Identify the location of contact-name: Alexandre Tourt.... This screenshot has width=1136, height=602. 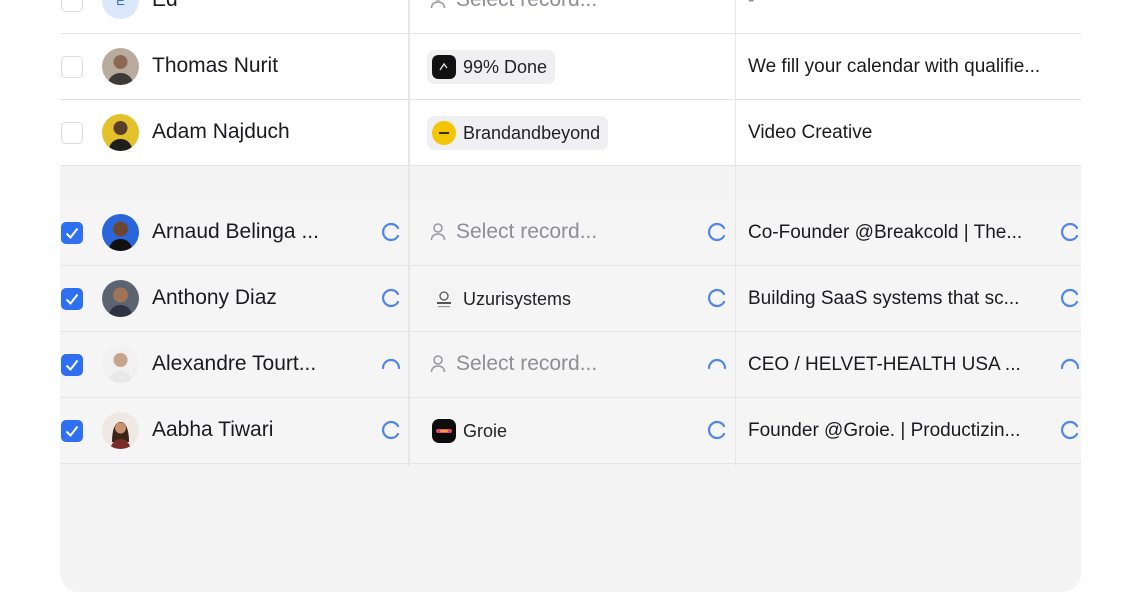
(234, 364).